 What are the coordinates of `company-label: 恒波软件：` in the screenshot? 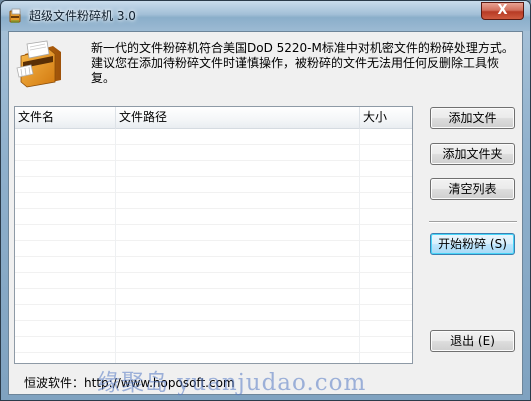 It's located at (54, 383).